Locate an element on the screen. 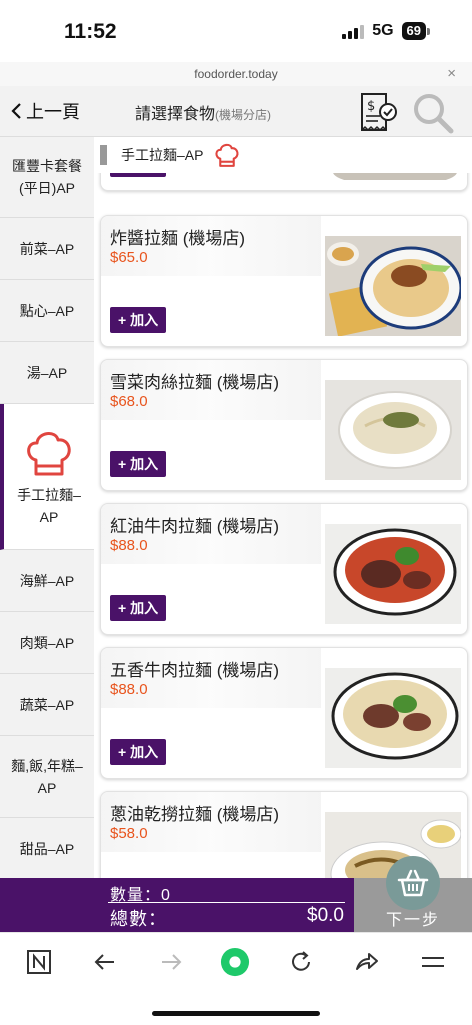  sidebar-item-meat: 肉類–AP is located at coordinates (47, 643).